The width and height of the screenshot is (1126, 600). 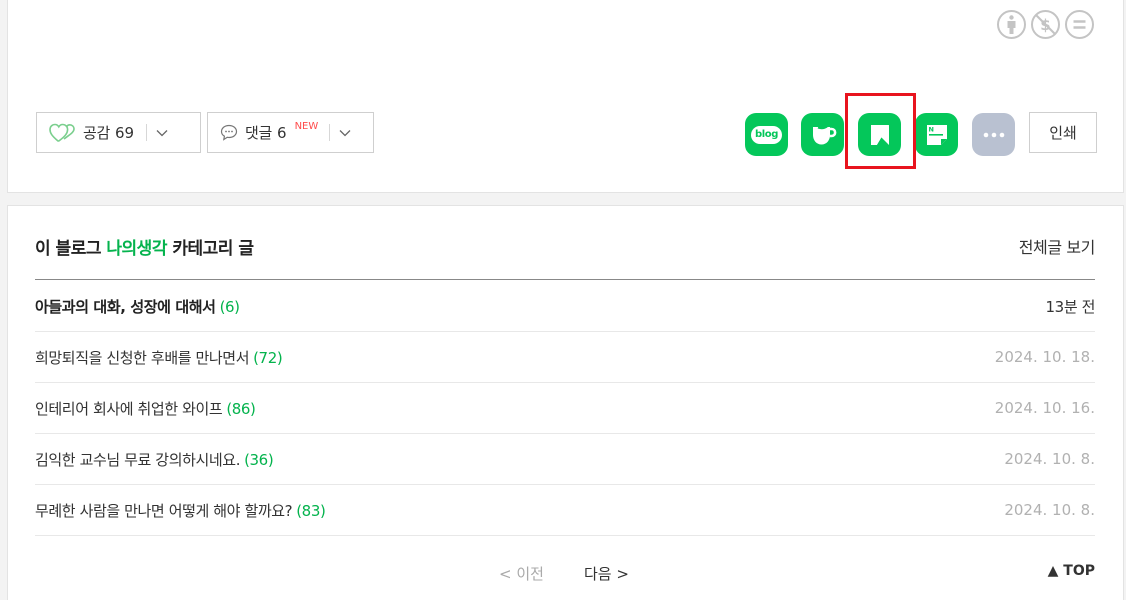 I want to click on memo-icon: N, so click(x=936, y=134).